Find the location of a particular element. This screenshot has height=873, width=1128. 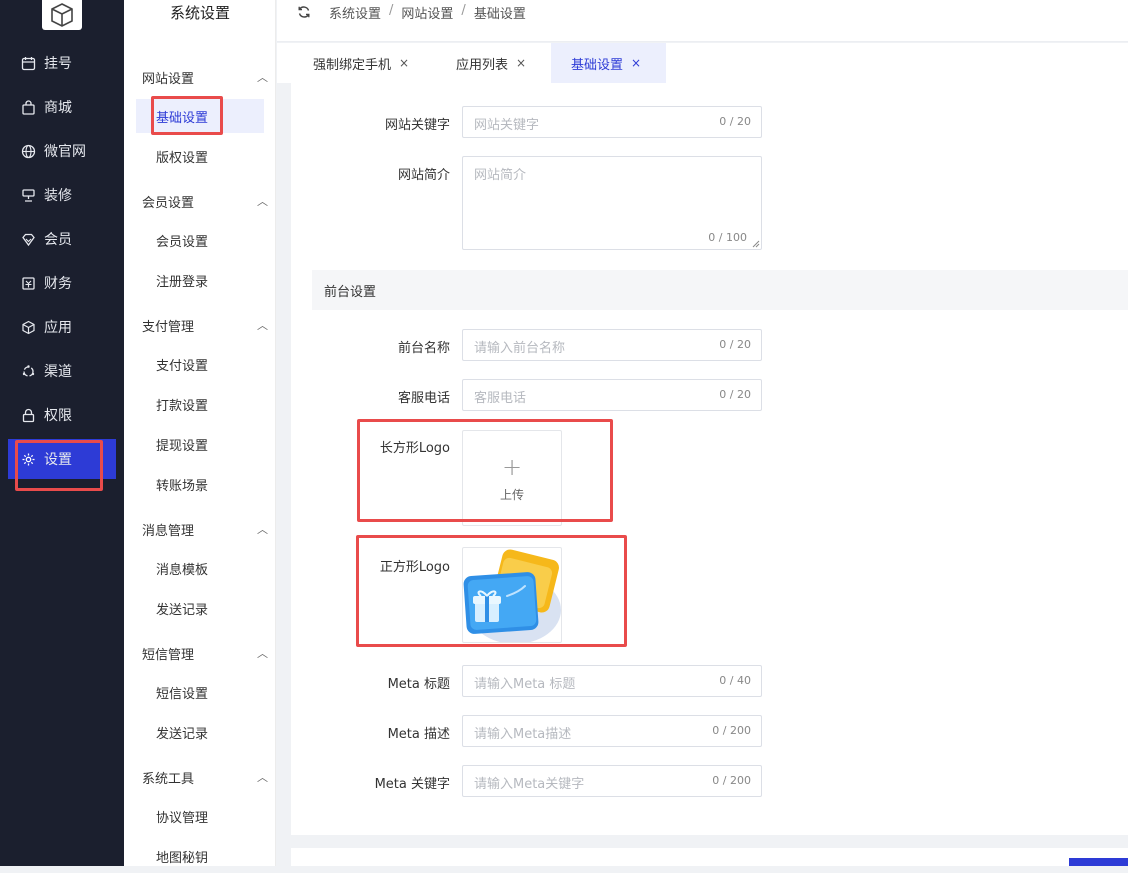

front-name-label: 前台名称 is located at coordinates (423, 348).